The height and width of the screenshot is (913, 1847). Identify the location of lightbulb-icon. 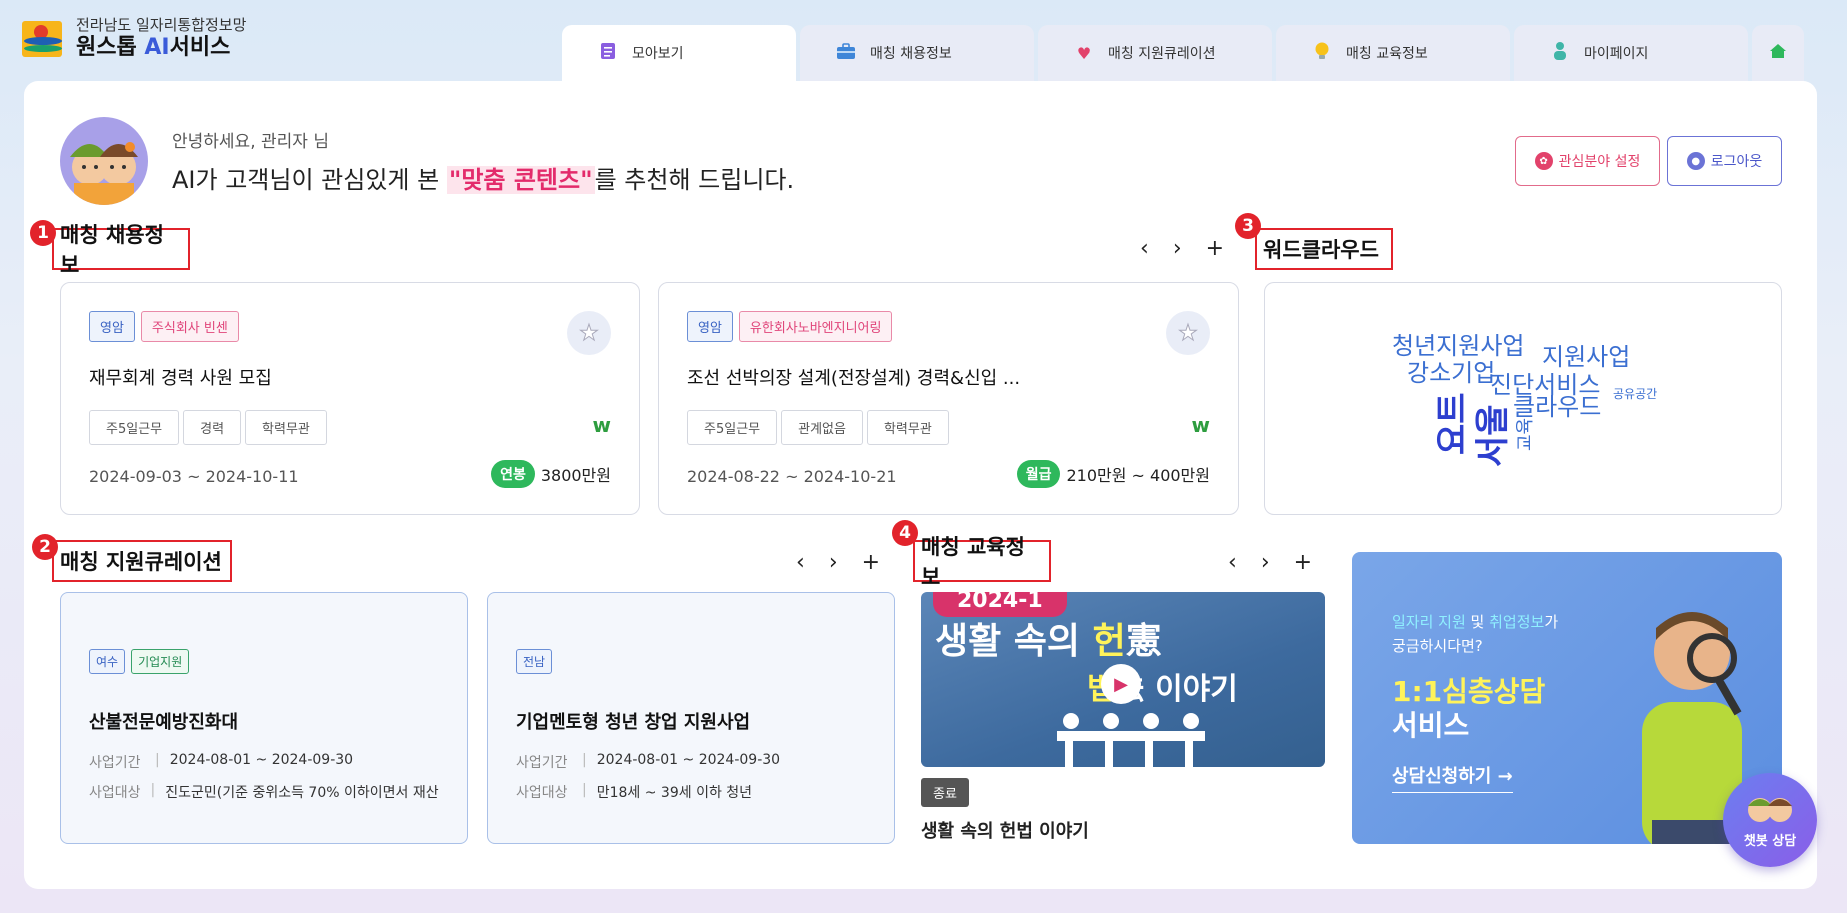
(1322, 53).